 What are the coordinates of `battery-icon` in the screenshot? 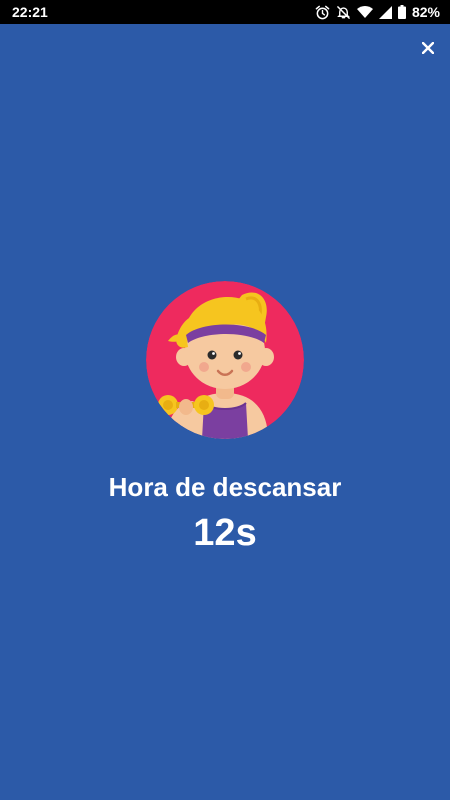 It's located at (401, 12).